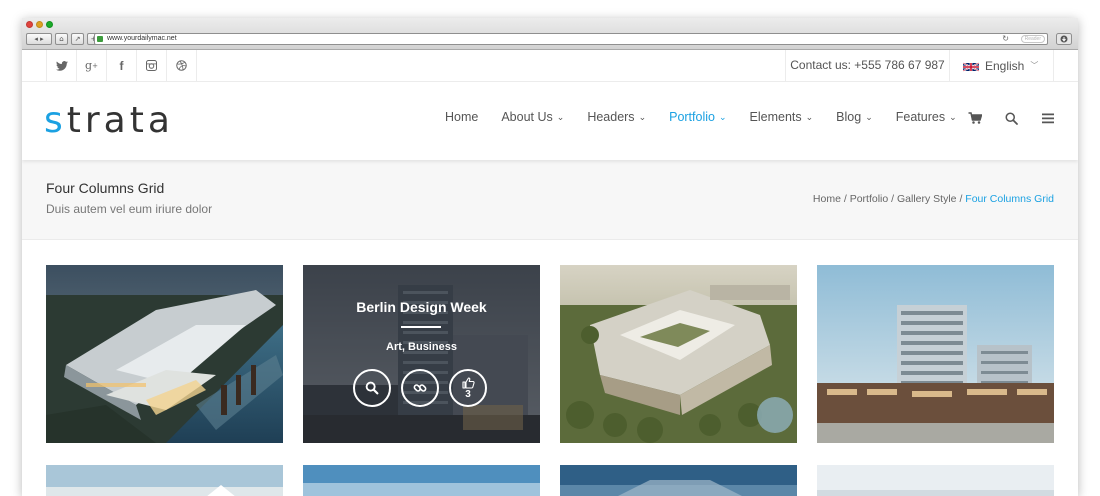  I want to click on menu-icon, so click(1048, 118).